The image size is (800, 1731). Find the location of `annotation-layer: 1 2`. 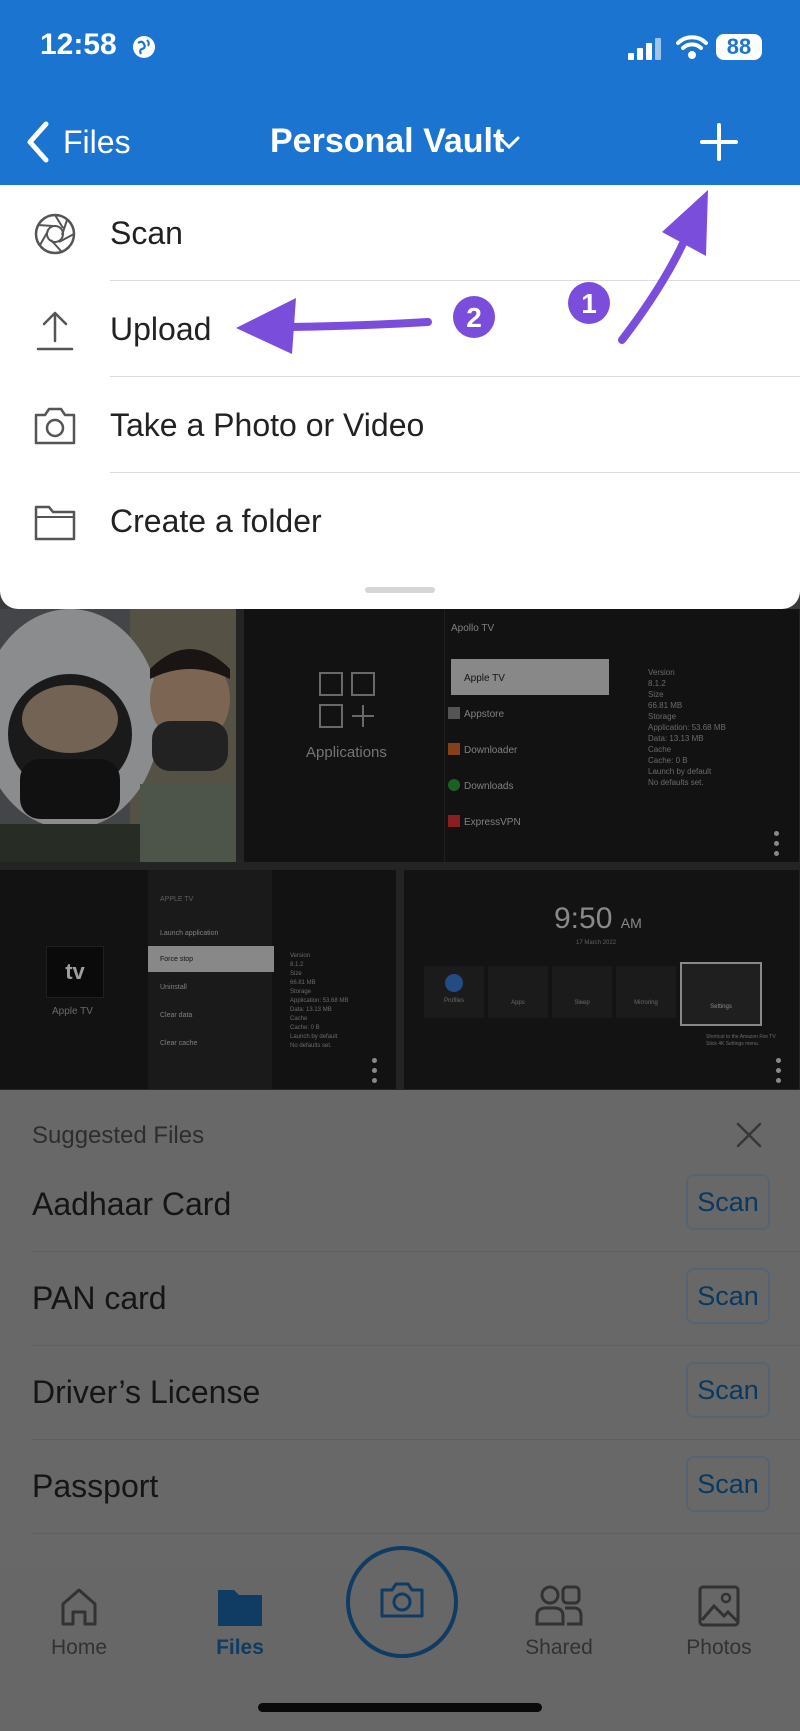

annotation-layer: 1 2 is located at coordinates (472, 272).